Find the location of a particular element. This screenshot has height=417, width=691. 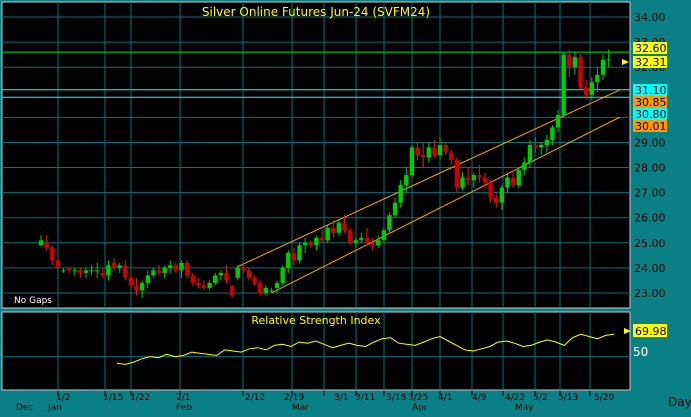

month-label: Apr is located at coordinates (420, 408).